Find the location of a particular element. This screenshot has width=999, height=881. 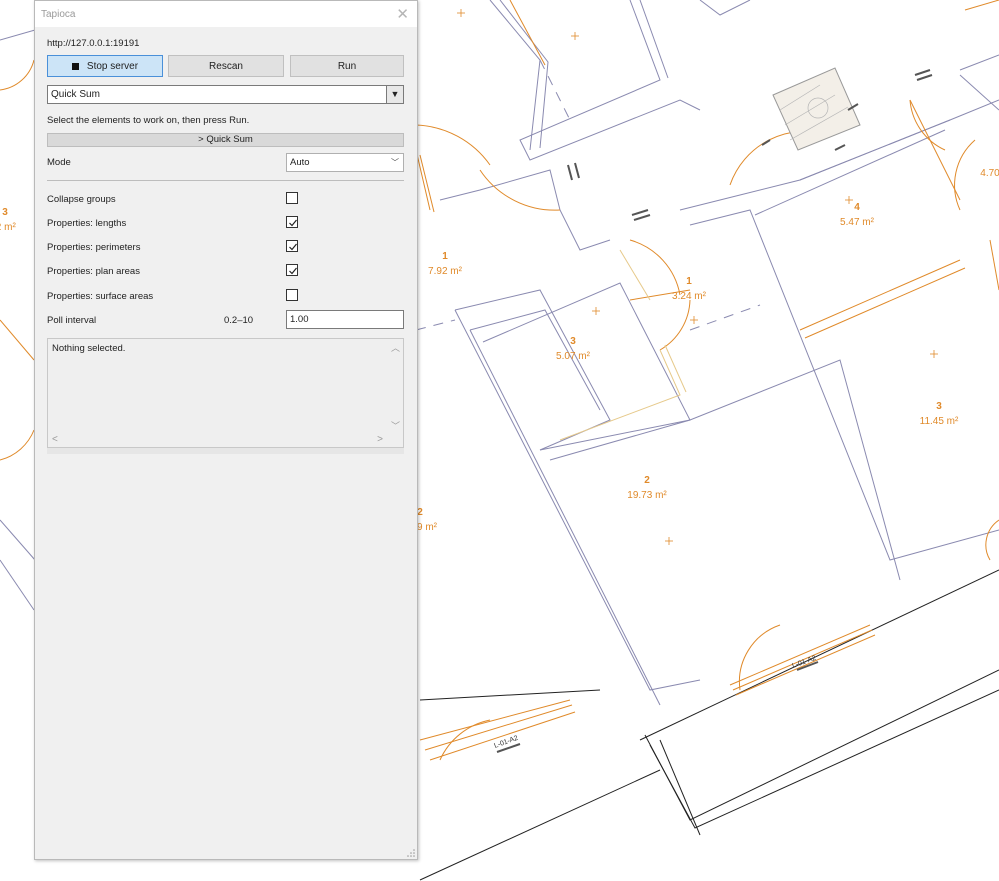

room-area: 9 m² is located at coordinates (427, 527).